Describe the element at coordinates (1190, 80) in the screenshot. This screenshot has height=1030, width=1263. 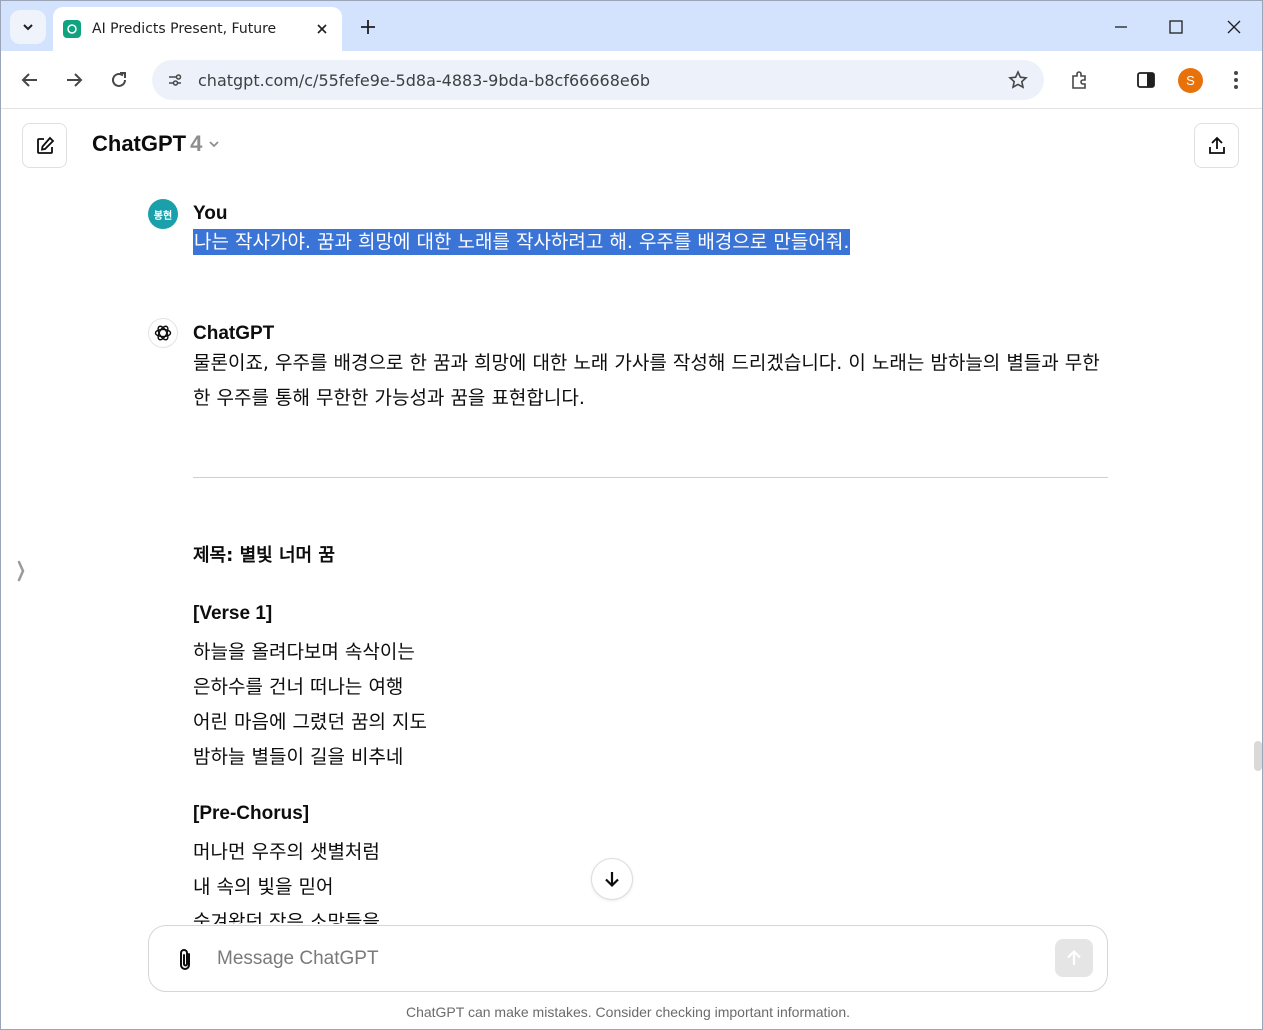
I see `profile-avatar: S` at that location.